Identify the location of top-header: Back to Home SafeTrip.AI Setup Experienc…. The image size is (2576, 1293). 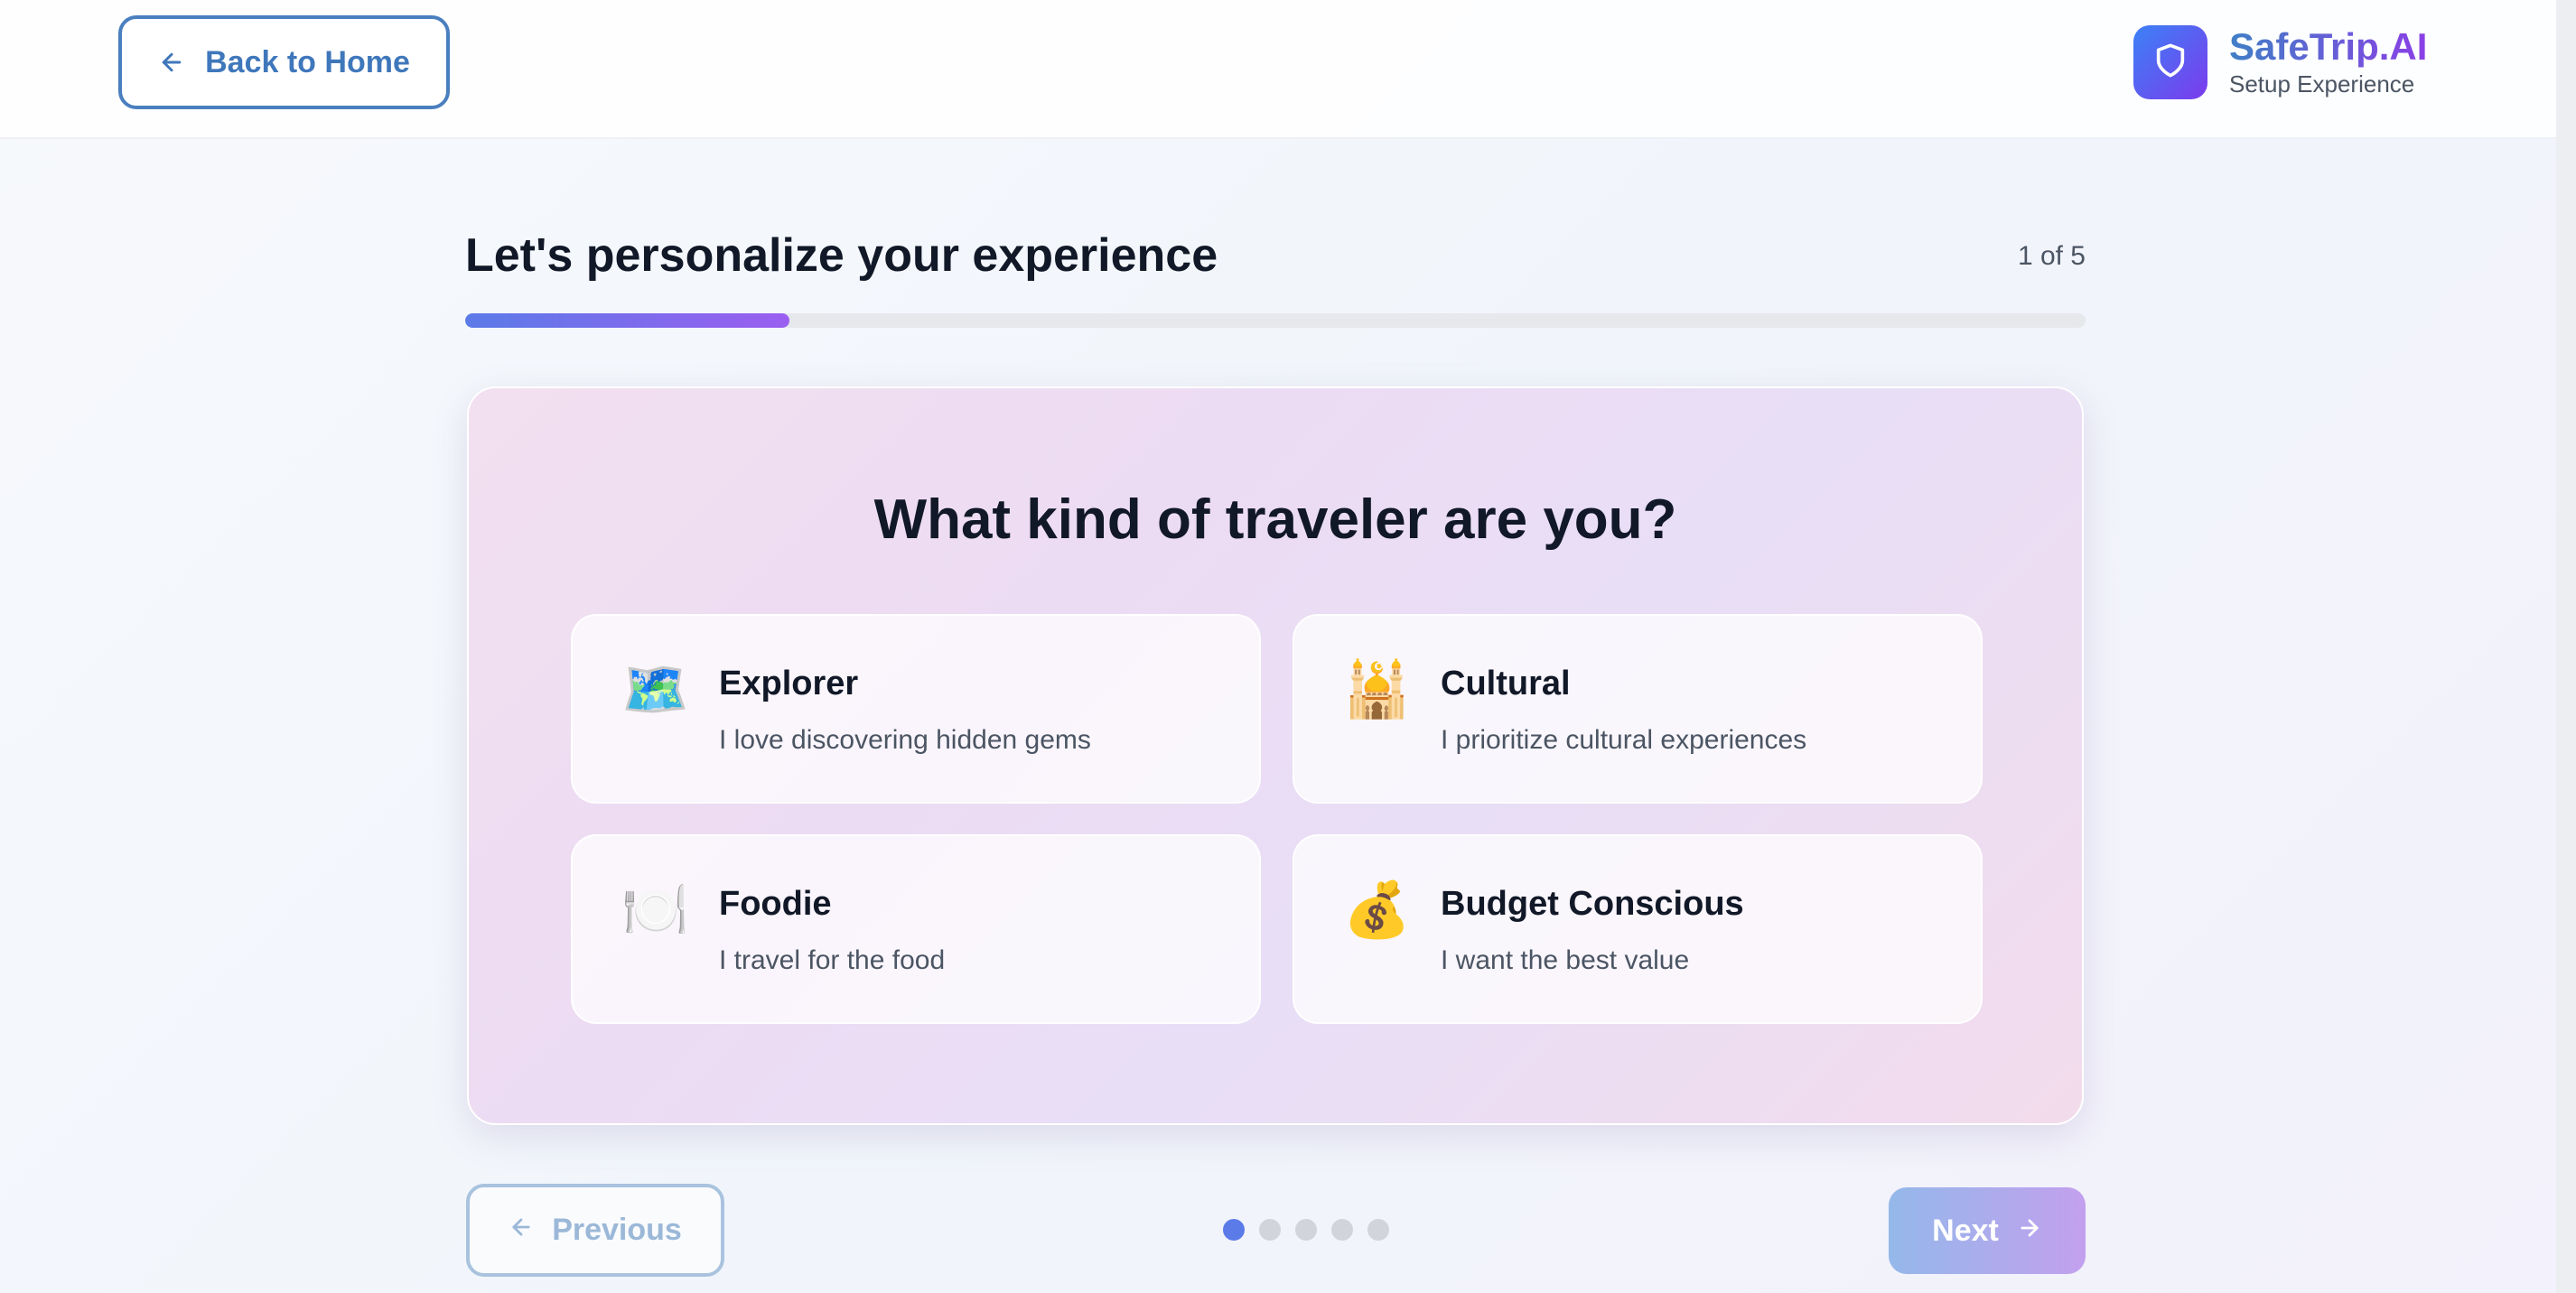
(1288, 69).